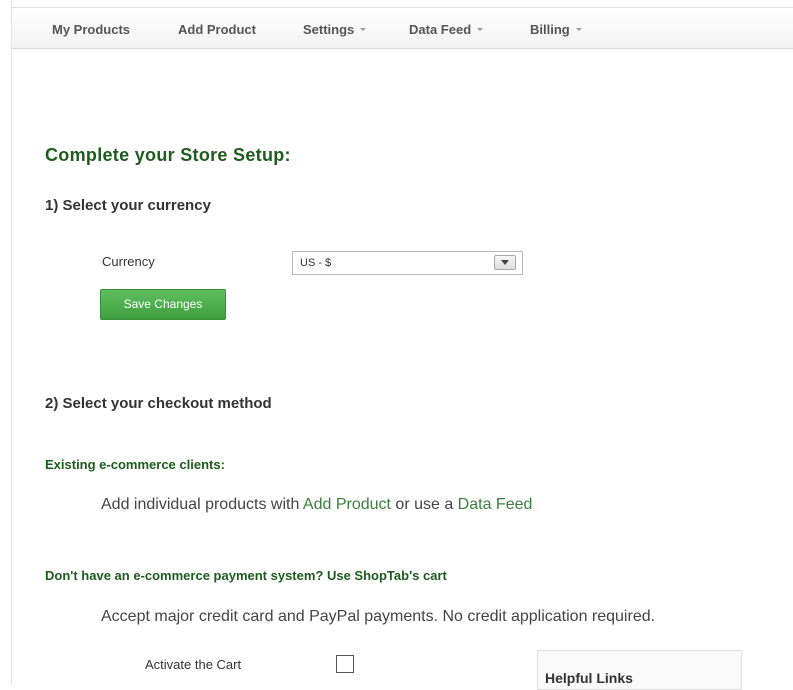  What do you see at coordinates (158, 403) in the screenshot?
I see `checkout-section-heading: 2) Select your checkout method` at bounding box center [158, 403].